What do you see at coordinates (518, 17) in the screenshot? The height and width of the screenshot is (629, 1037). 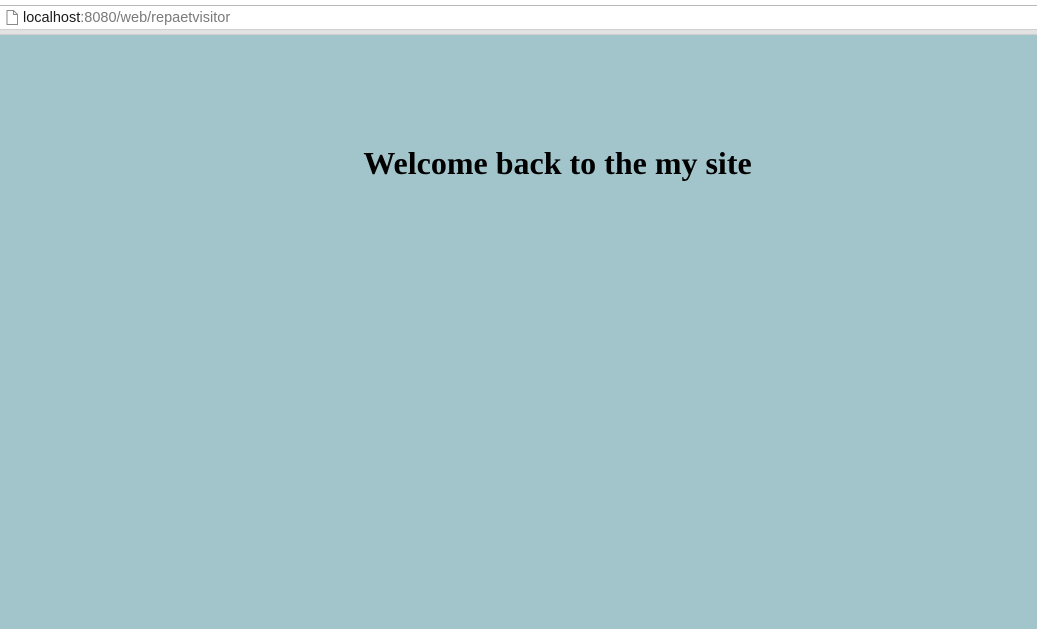 I see `address-bar: localhost:8080/web/repaetvisitor` at bounding box center [518, 17].